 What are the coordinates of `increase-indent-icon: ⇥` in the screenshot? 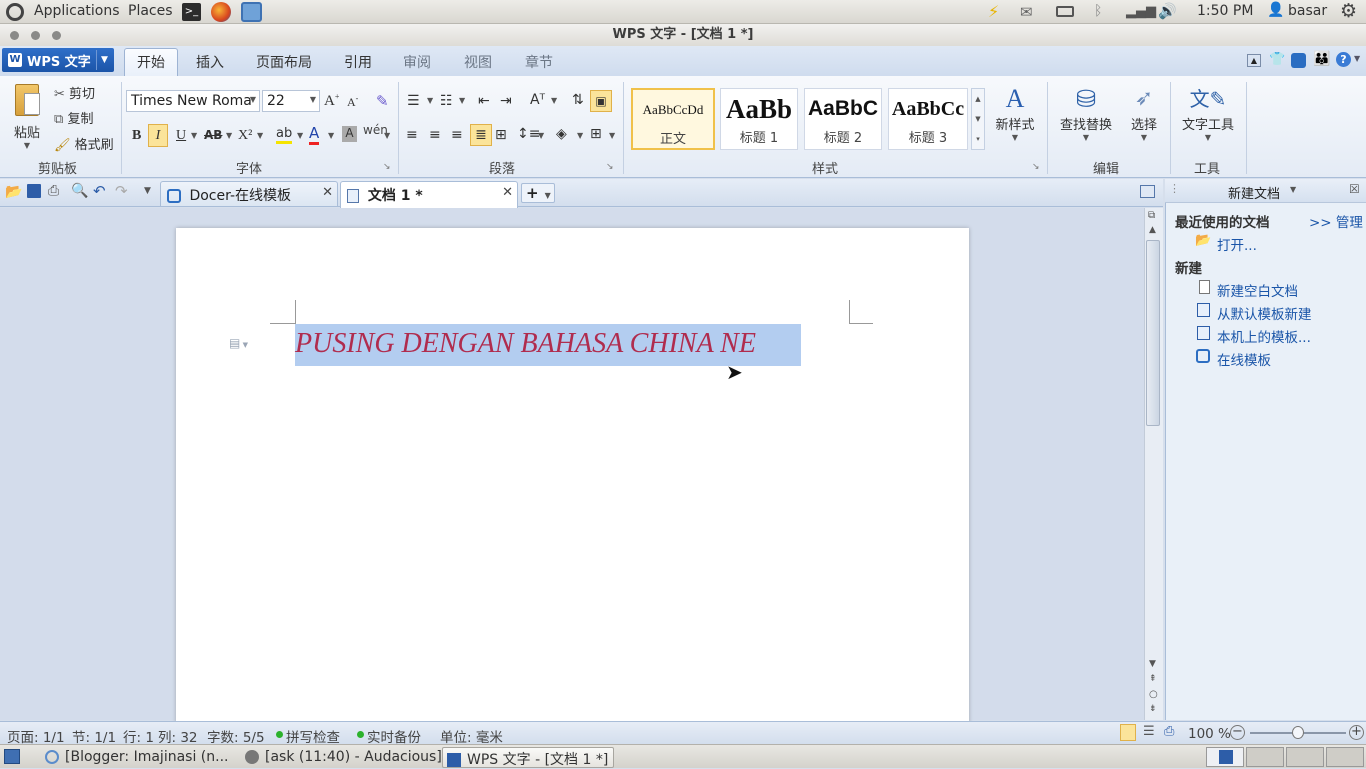 It's located at (506, 101).